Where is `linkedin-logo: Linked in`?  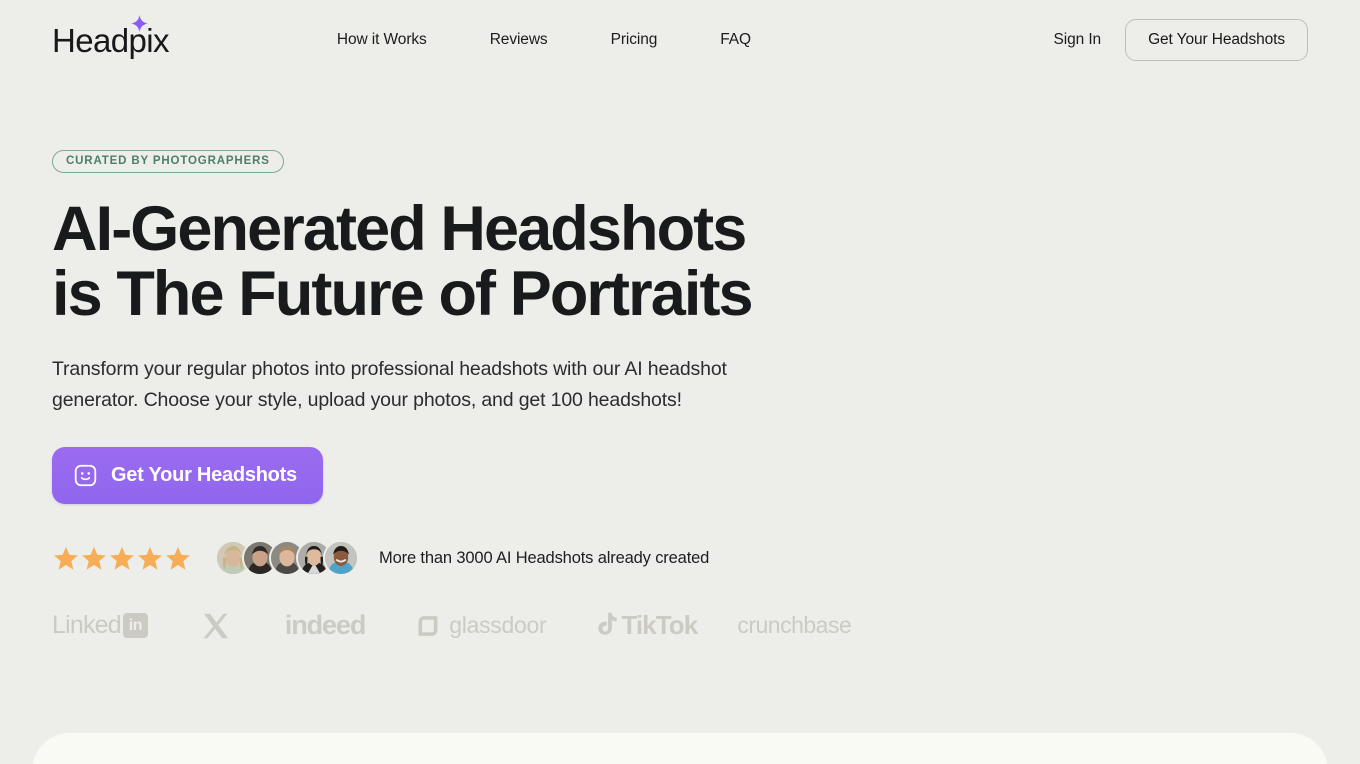 linkedin-logo: Linked in is located at coordinates (100, 625).